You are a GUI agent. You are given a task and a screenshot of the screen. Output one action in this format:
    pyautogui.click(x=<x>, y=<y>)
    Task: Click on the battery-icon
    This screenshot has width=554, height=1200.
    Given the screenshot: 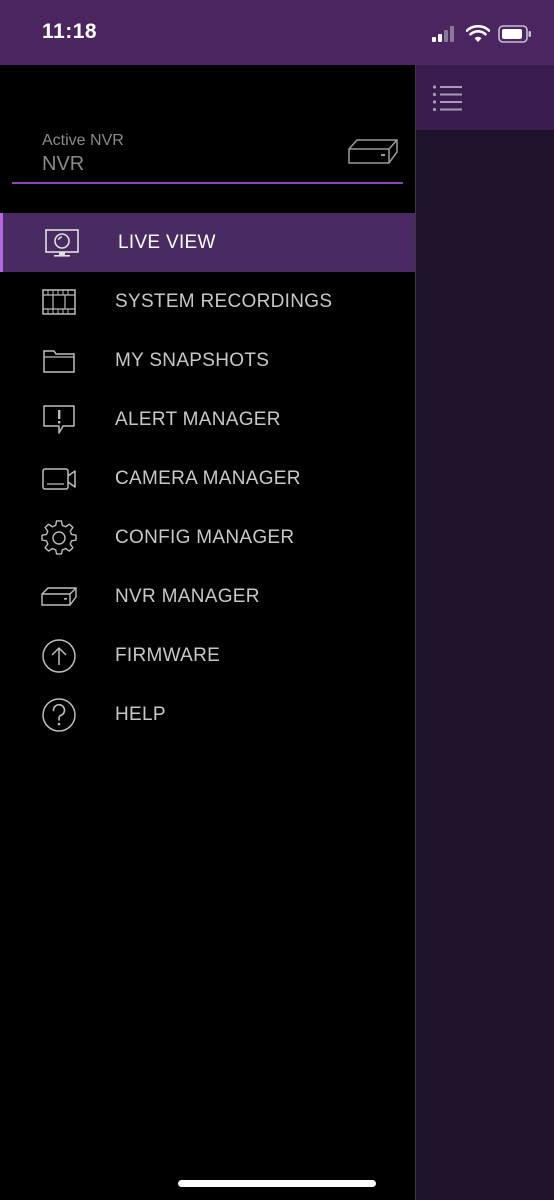 What is the action you would take?
    pyautogui.click(x=514, y=34)
    